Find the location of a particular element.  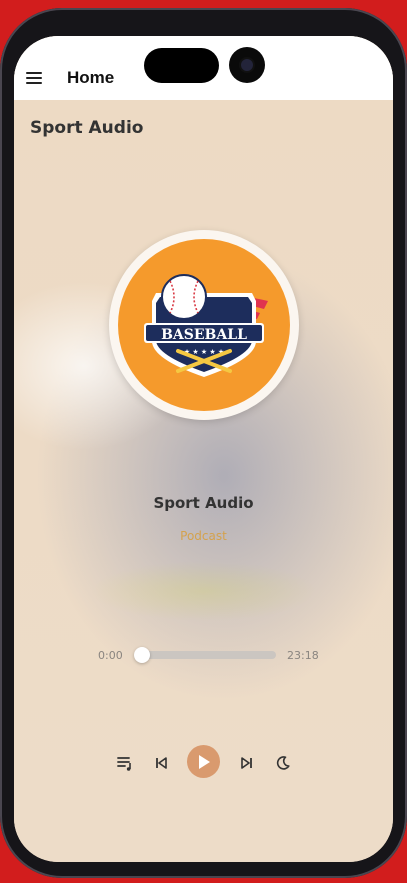

dynamic-island is located at coordinates (181, 65).